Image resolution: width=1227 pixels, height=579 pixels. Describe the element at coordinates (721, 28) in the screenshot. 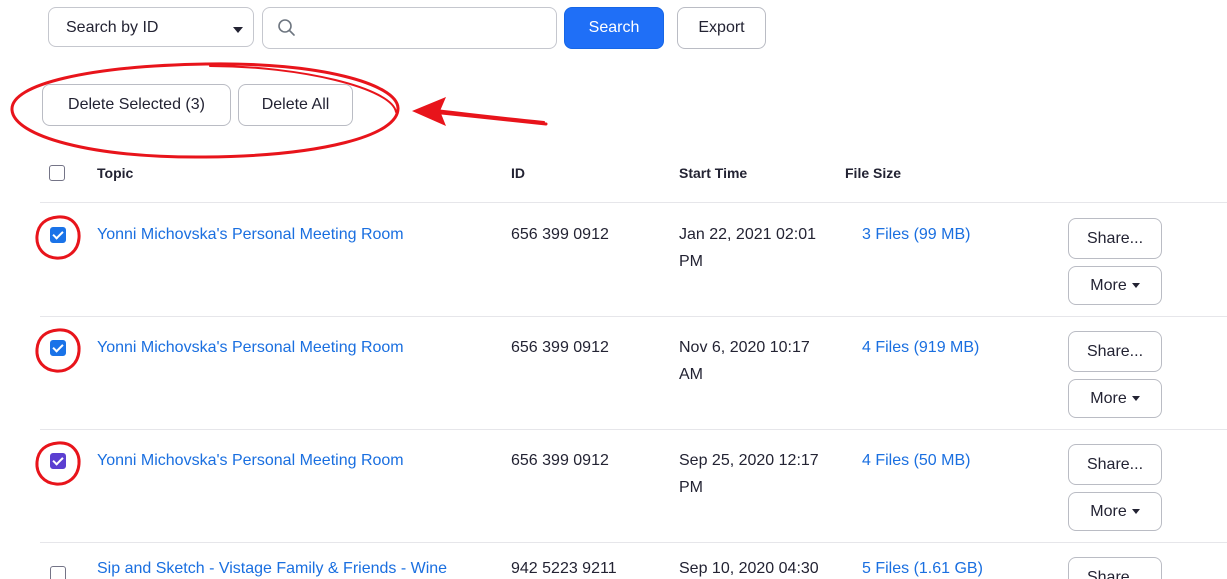

I see `export-button: Export` at that location.